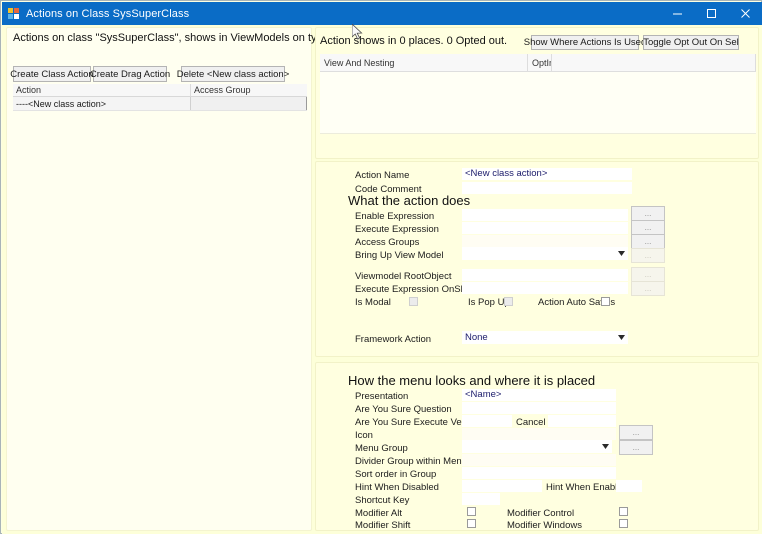 The width and height of the screenshot is (762, 534). Describe the element at coordinates (545, 288) in the screenshot. I see `execute-expression-onshow-input` at that location.